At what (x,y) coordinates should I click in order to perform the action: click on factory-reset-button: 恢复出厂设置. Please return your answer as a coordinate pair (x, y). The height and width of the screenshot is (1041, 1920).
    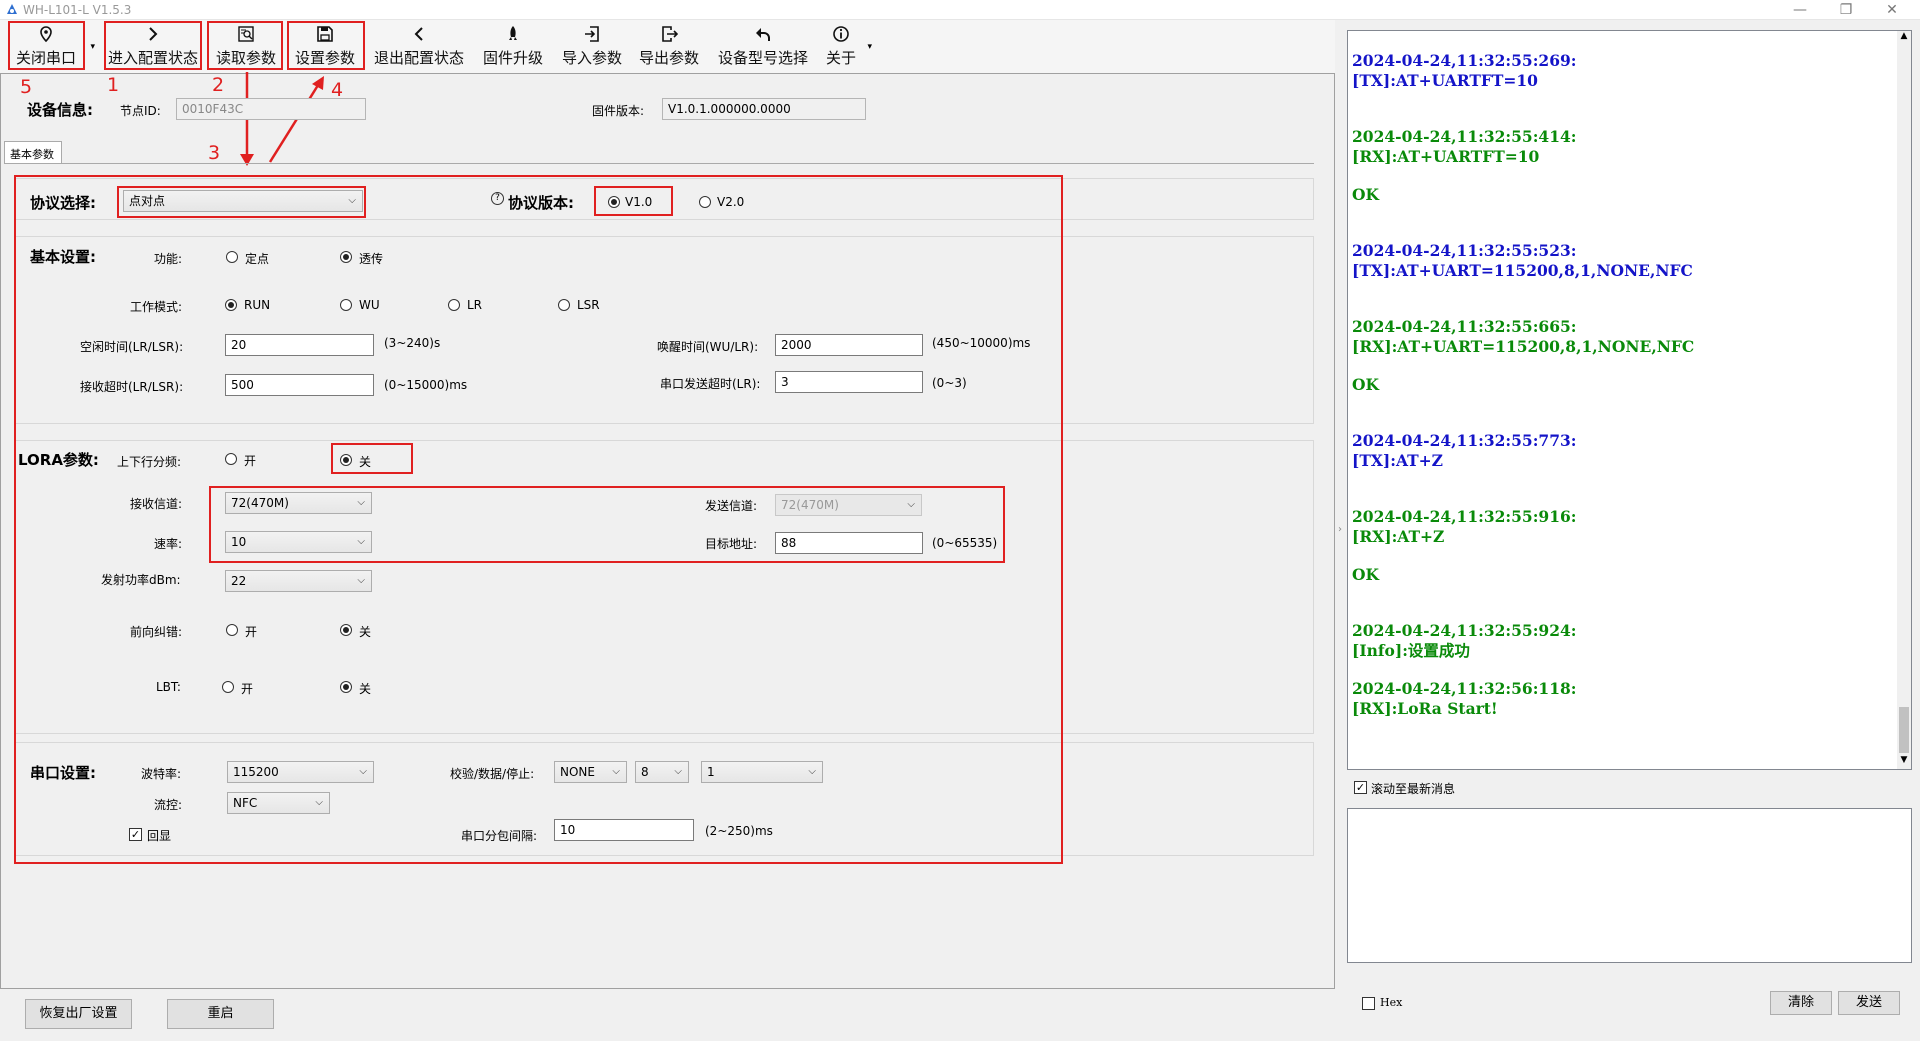
    Looking at the image, I should click on (78, 1014).